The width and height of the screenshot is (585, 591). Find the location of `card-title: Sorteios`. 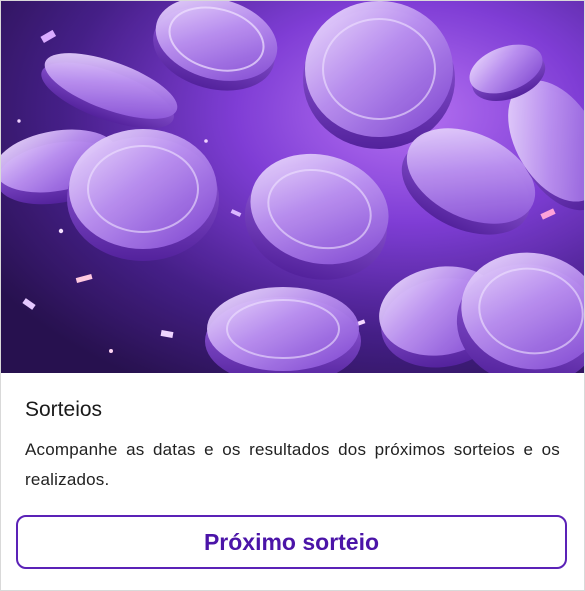

card-title: Sorteios is located at coordinates (64, 409).